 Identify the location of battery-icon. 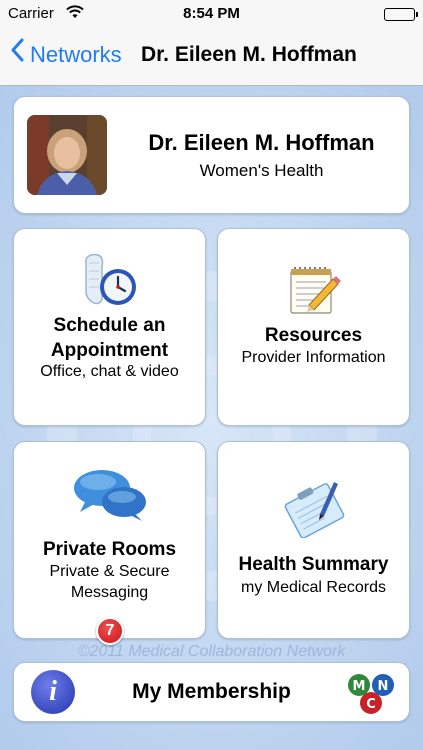
(401, 14).